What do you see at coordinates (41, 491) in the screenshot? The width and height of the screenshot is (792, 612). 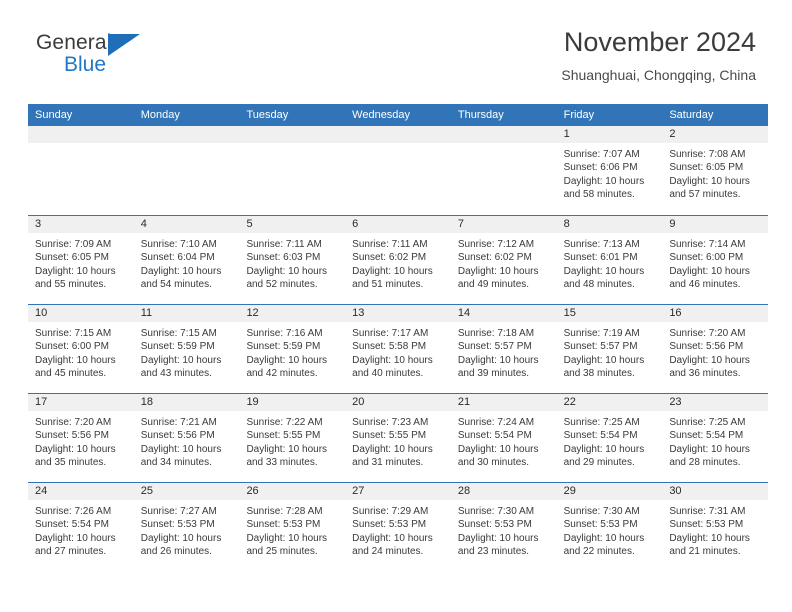 I see `day-number: 24` at bounding box center [41, 491].